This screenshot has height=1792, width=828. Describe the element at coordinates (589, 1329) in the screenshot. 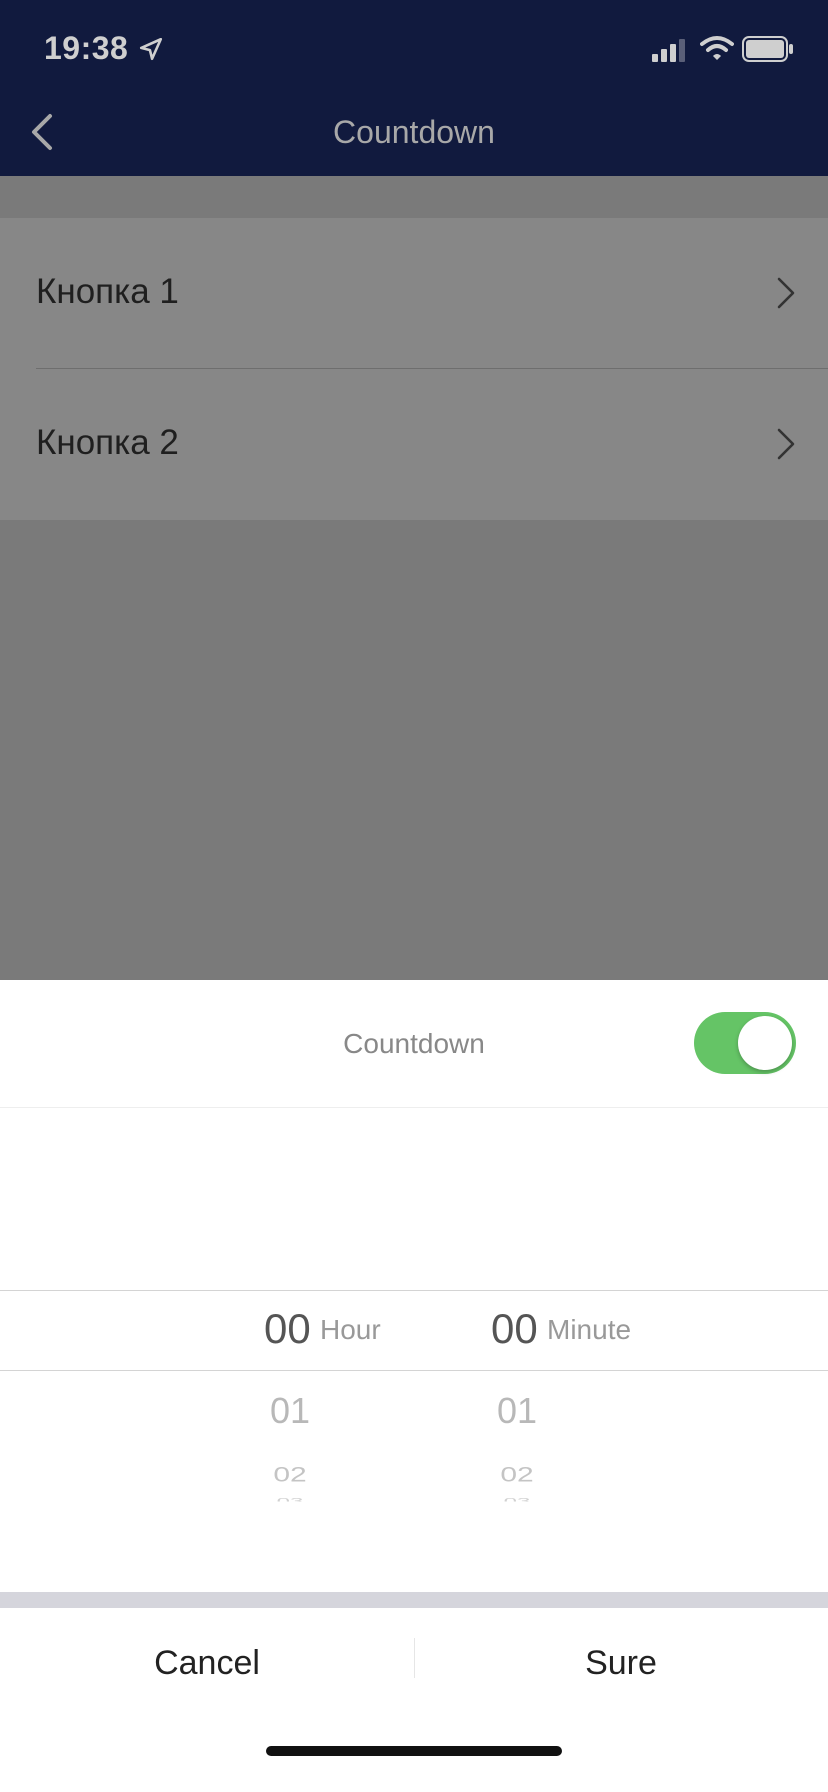

I see `minute-unit-label: Minute` at that location.